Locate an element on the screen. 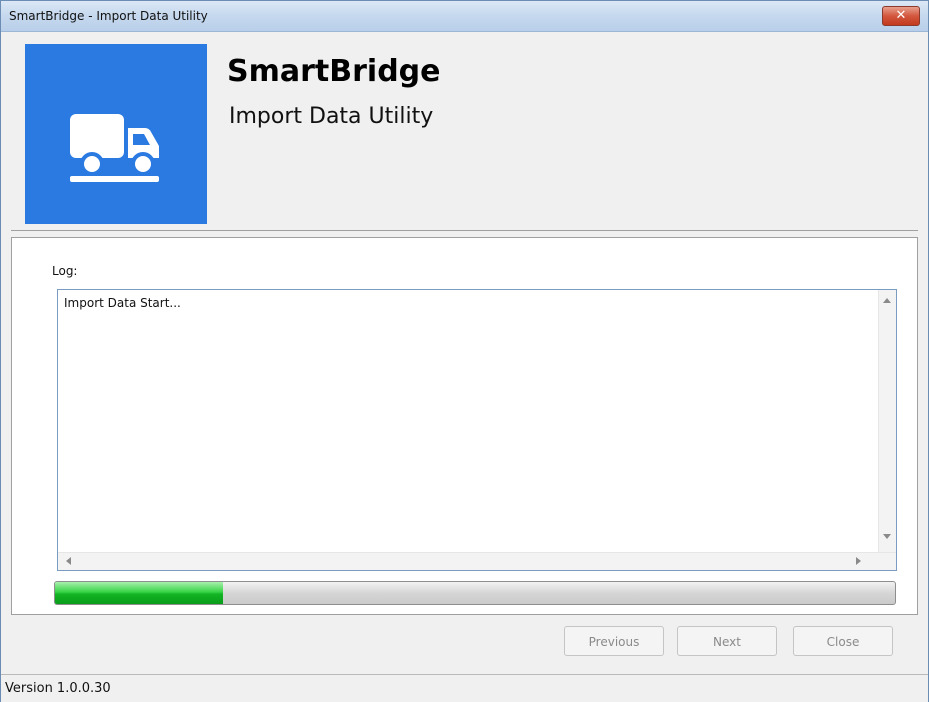 The height and width of the screenshot is (702, 929). window-close-button: ✕ is located at coordinates (901, 16).